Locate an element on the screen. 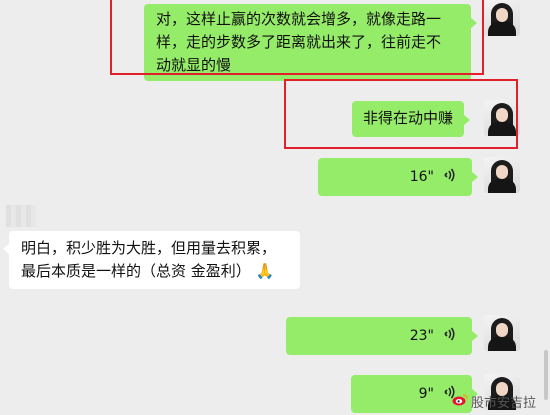 Image resolution: width=550 pixels, height=415 pixels. message-bubble-incoming: 明白，积少胜为大胜，但用量去积累， 最后本质是一样的（总资 金盈利） 🙏 is located at coordinates (151, 260).